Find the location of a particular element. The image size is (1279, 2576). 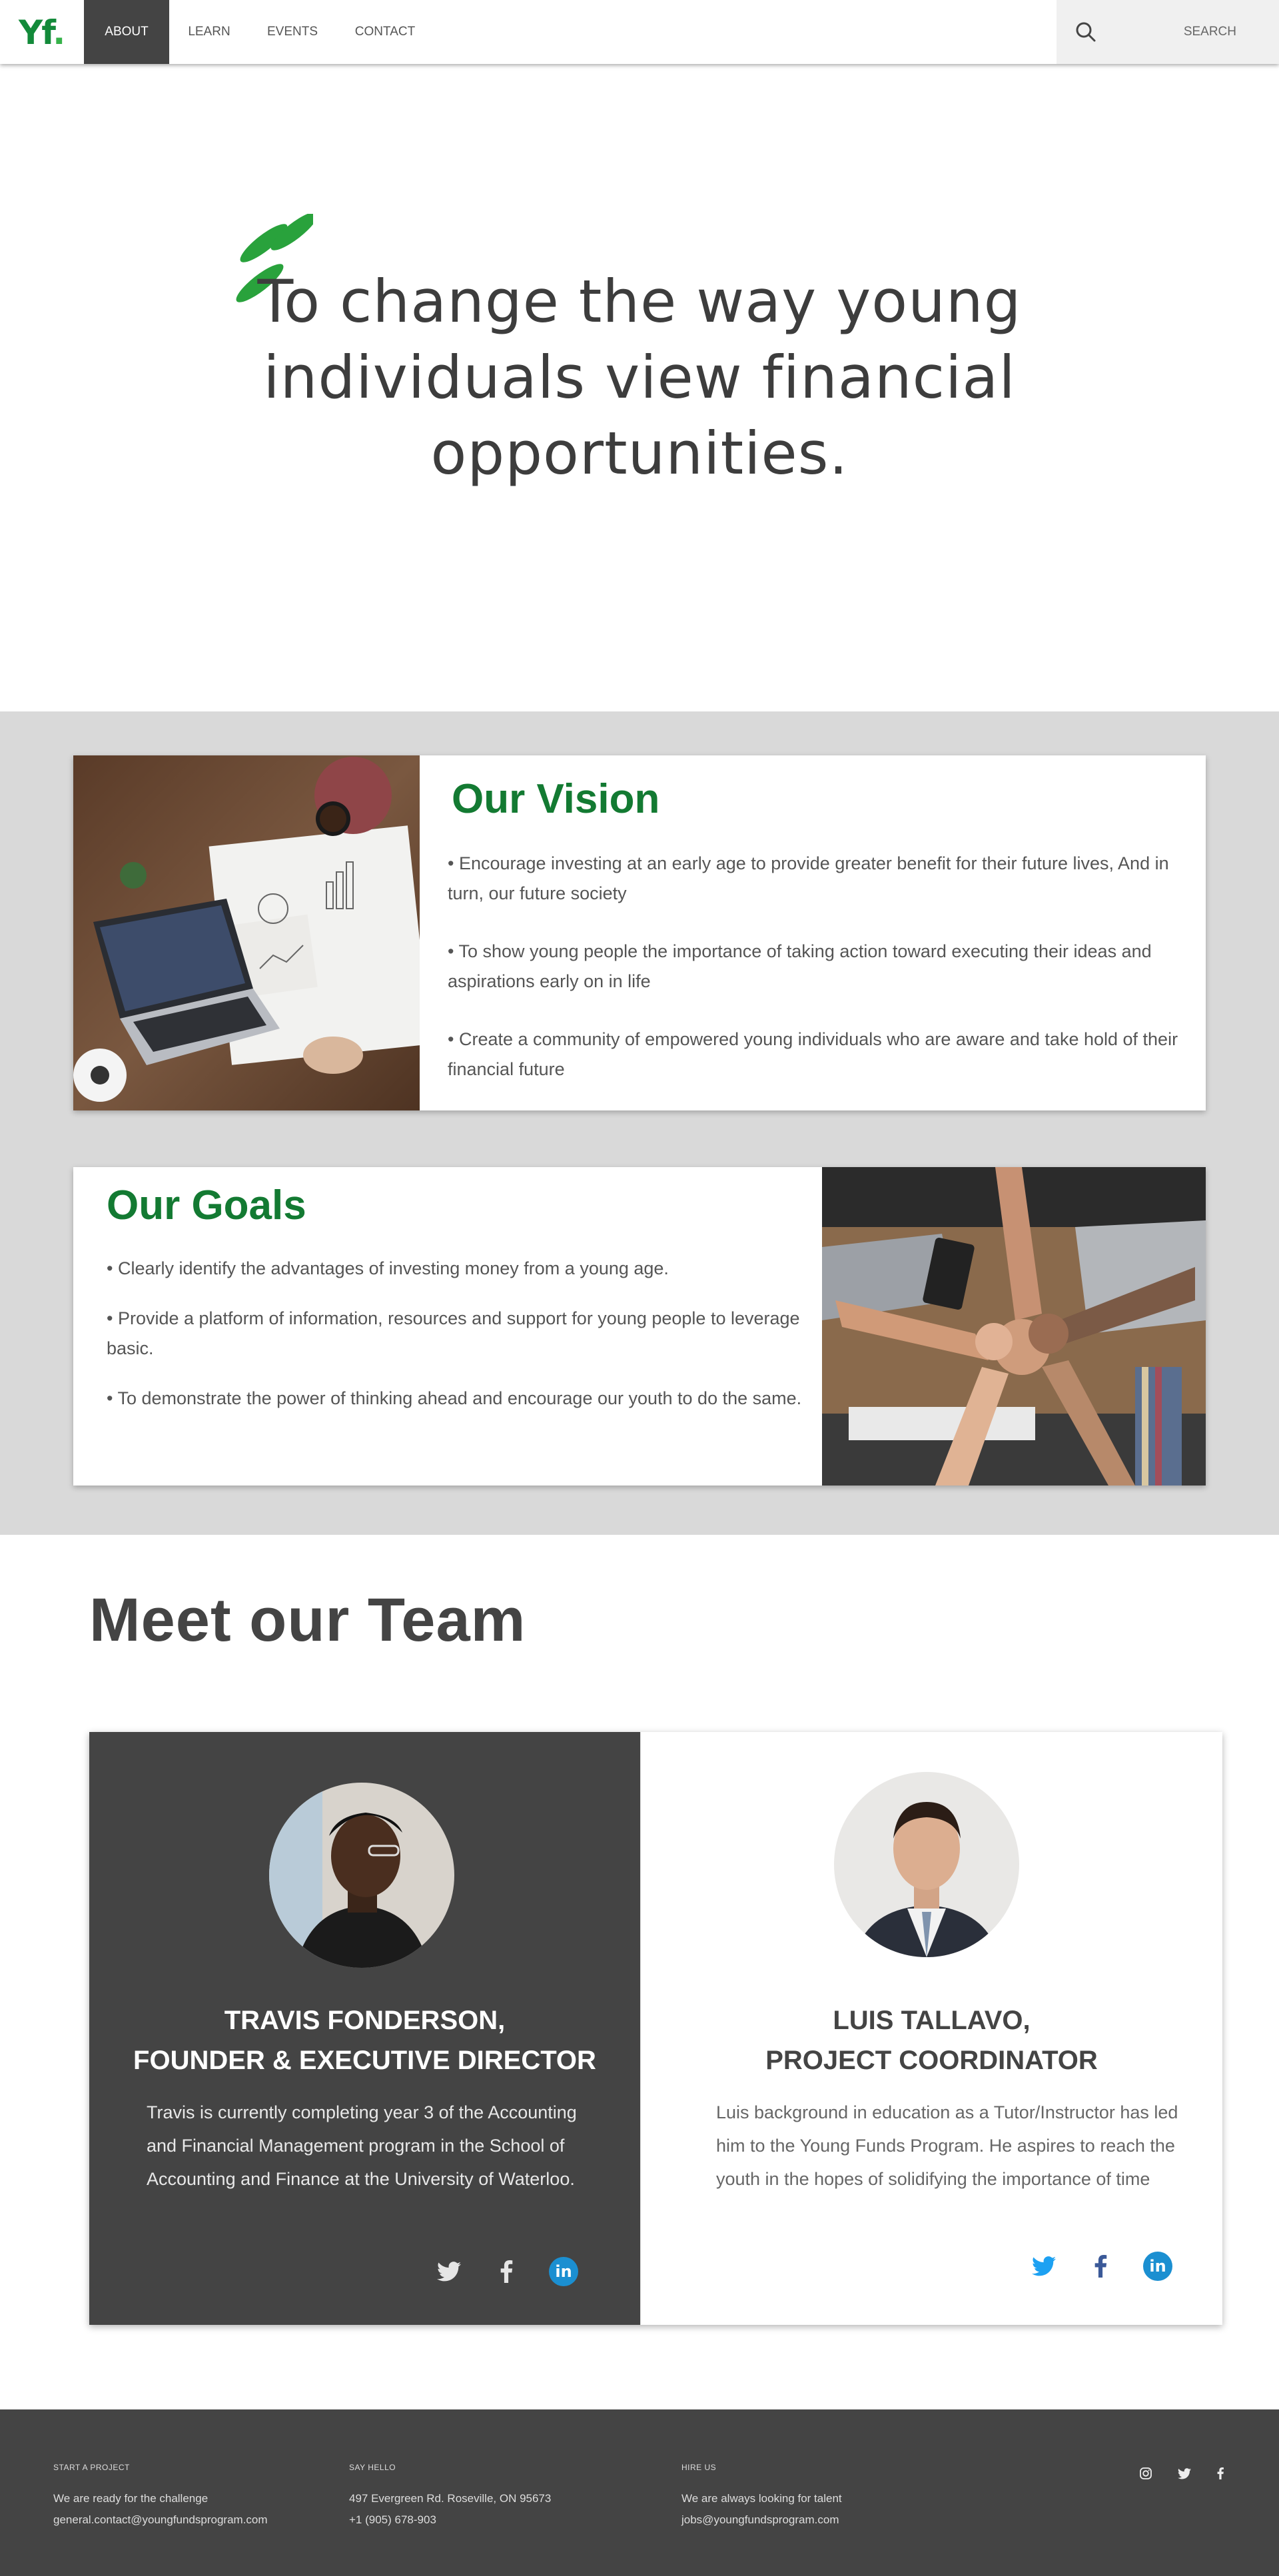

instagram-icon is located at coordinates (1146, 2473).